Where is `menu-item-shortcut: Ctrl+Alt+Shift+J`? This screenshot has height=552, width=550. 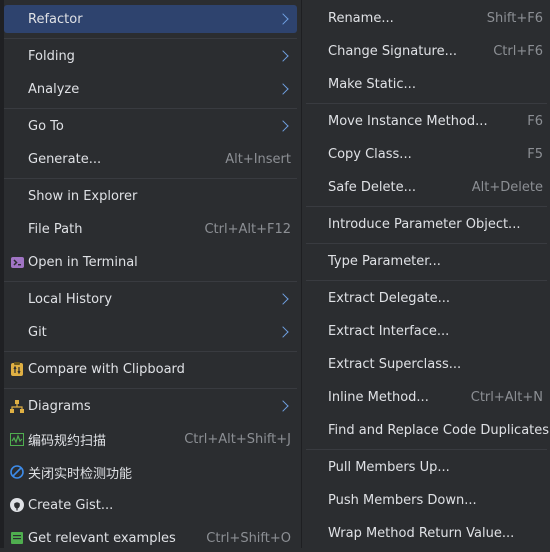 menu-item-shortcut: Ctrl+Alt+Shift+J is located at coordinates (237, 439).